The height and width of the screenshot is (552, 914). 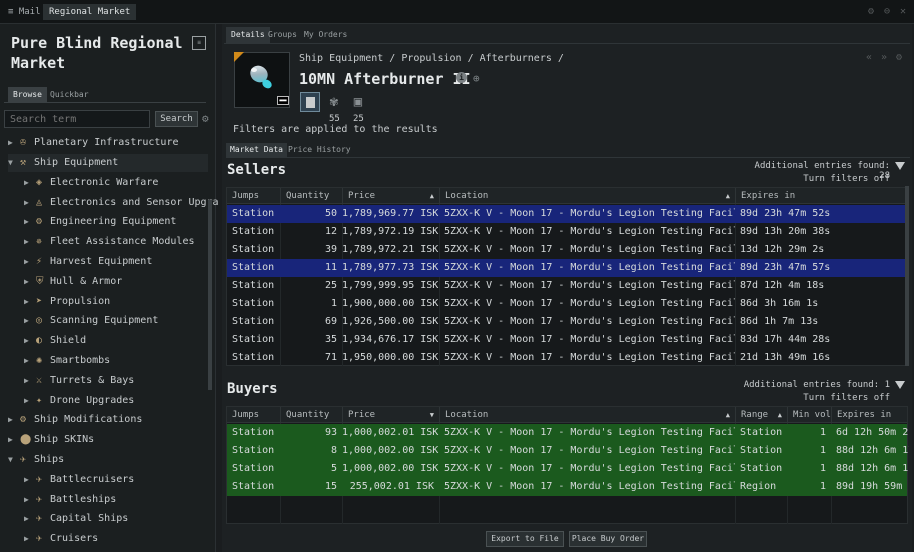 What do you see at coordinates (109, 242) in the screenshot?
I see `tree-item-fleet-assistance: ▶ ✵ Fleet Assistance Modules` at bounding box center [109, 242].